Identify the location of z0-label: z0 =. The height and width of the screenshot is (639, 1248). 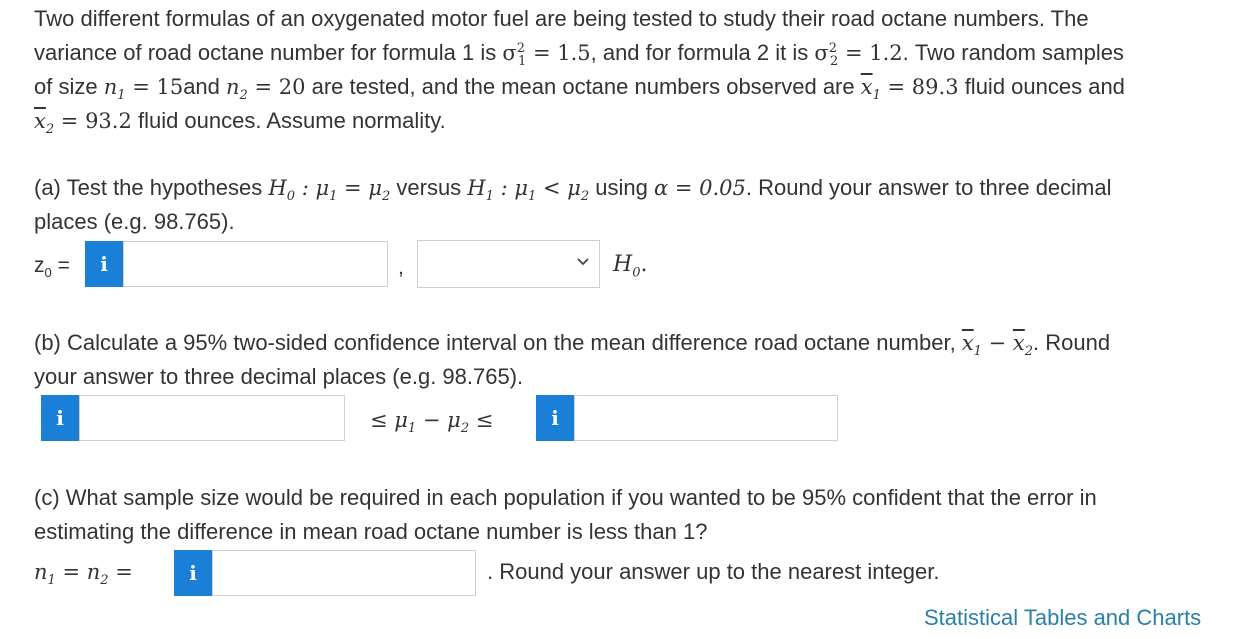
(52, 267).